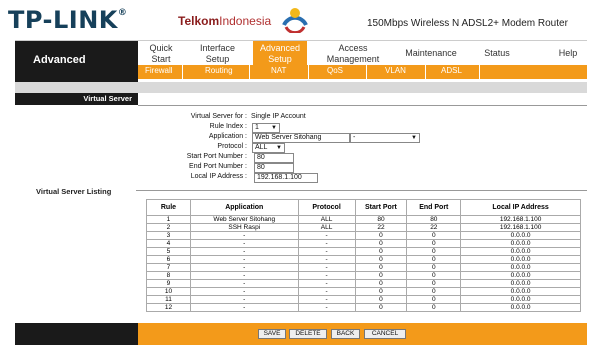 This screenshot has height=345, width=596. What do you see at coordinates (76, 334) in the screenshot?
I see `footer-left` at bounding box center [76, 334].